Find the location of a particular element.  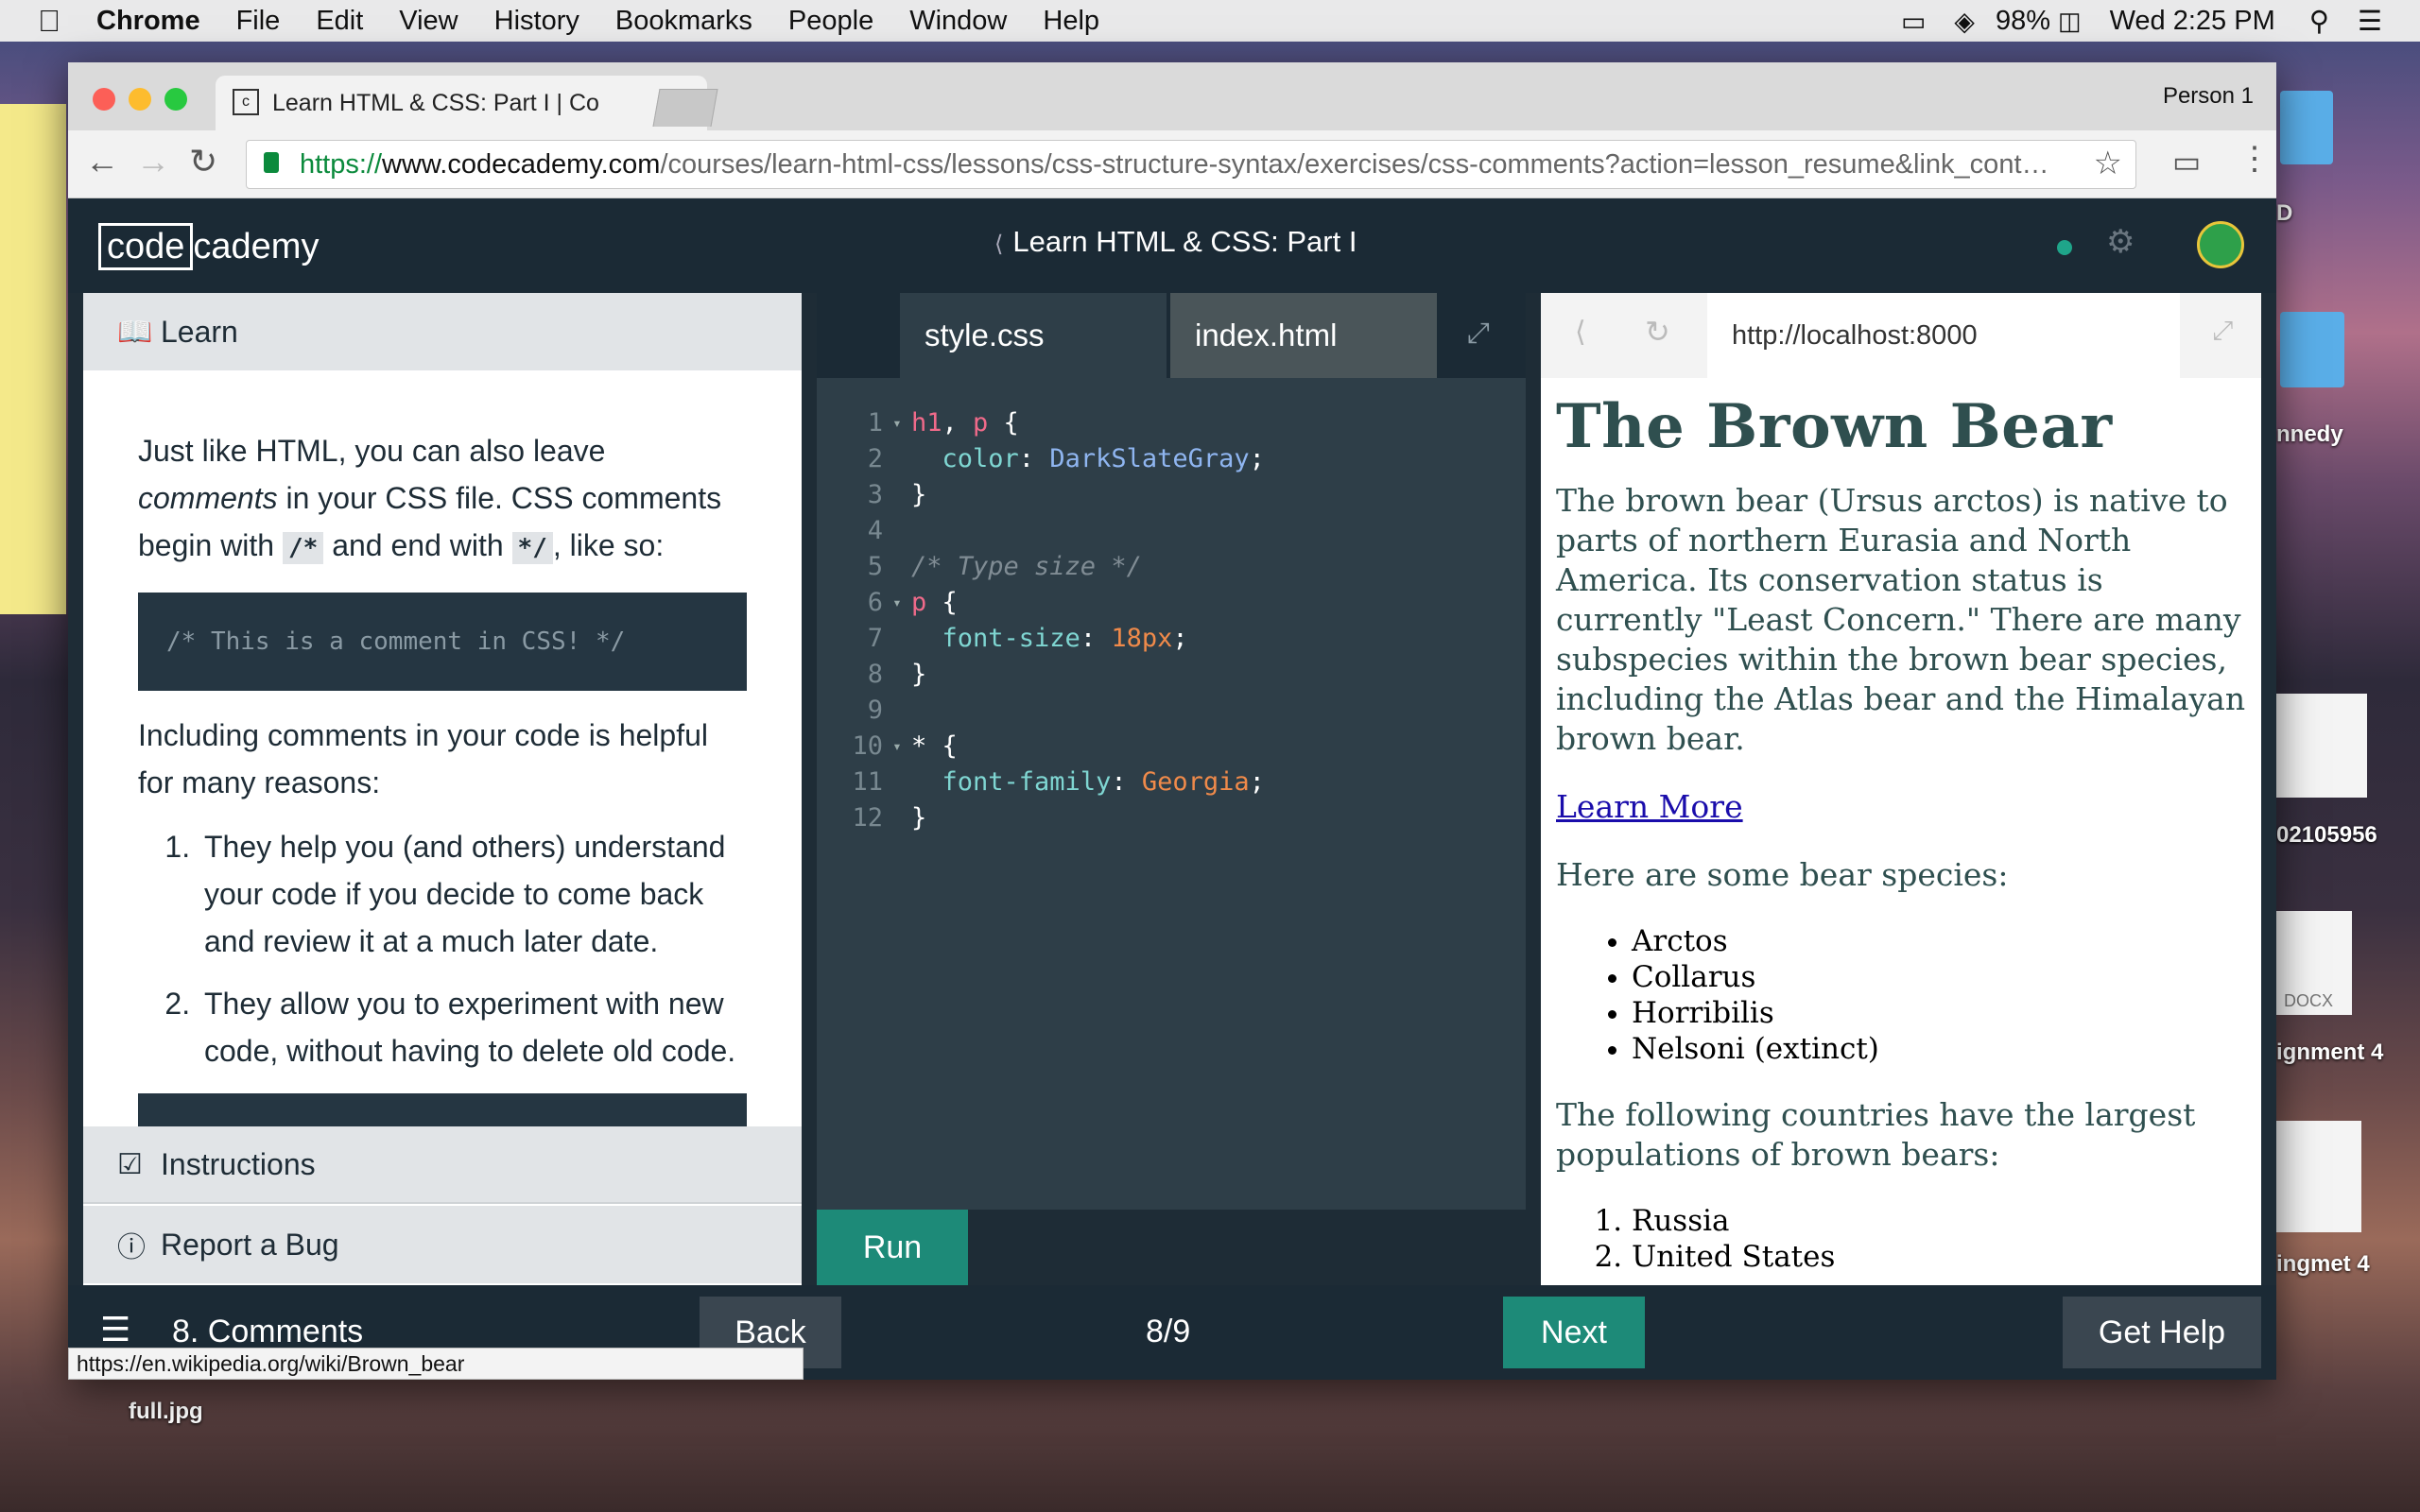

instructions-tab: ☑ Instructions is located at coordinates (442, 1165).